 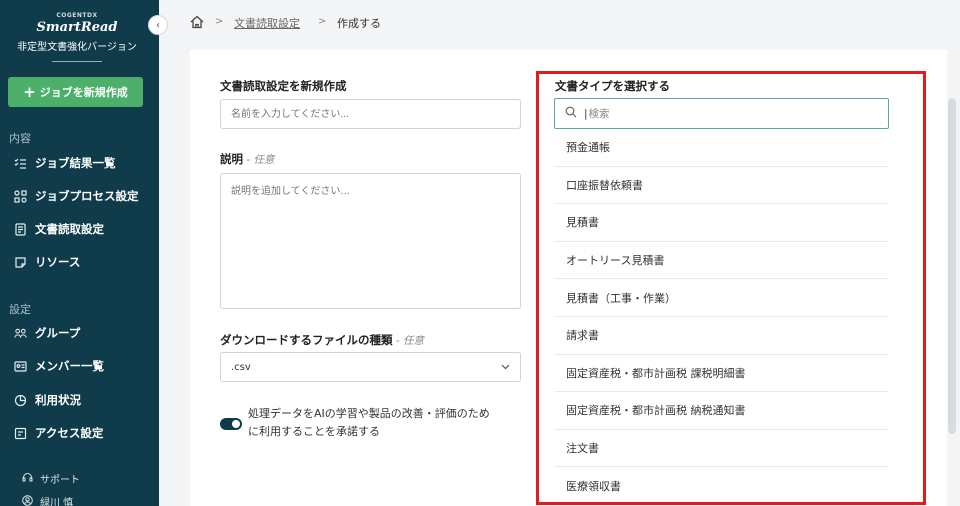 What do you see at coordinates (75, 163) in the screenshot?
I see `sidebar-item-label: ジョブ結果一覧` at bounding box center [75, 163].